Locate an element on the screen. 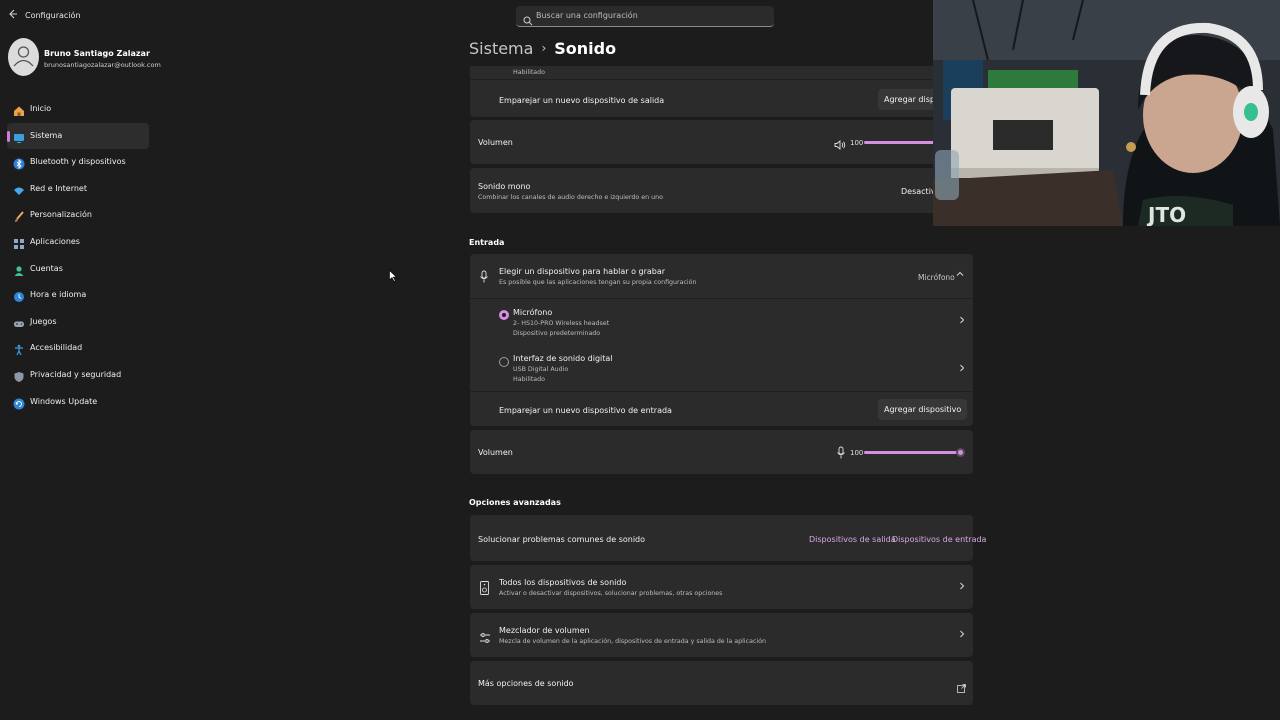 The height and width of the screenshot is (720, 1280). sidebar-item-aplicaciones: Aplicaciones is located at coordinates (78, 242).